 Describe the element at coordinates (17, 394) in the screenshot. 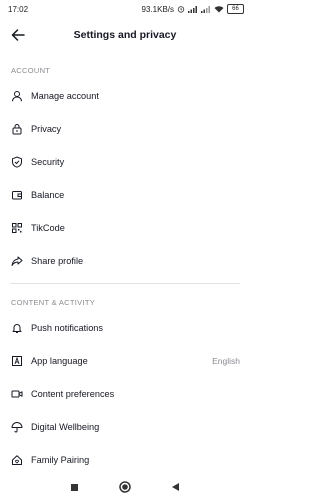

I see `video-icon` at that location.